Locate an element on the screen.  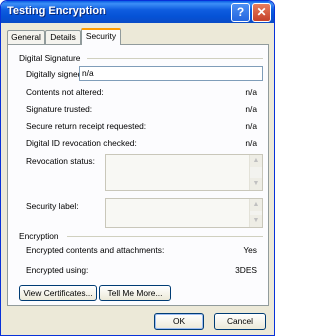
contents-not-altered-value: n/a is located at coordinates (251, 92).